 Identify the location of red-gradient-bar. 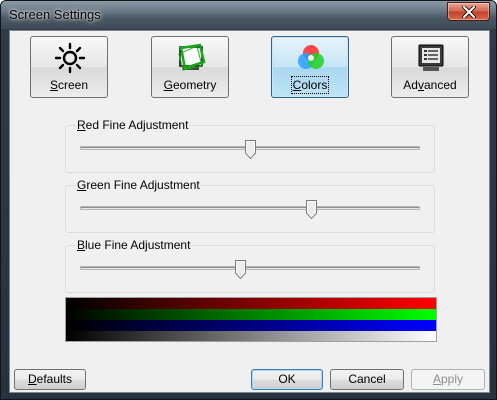
(251, 303).